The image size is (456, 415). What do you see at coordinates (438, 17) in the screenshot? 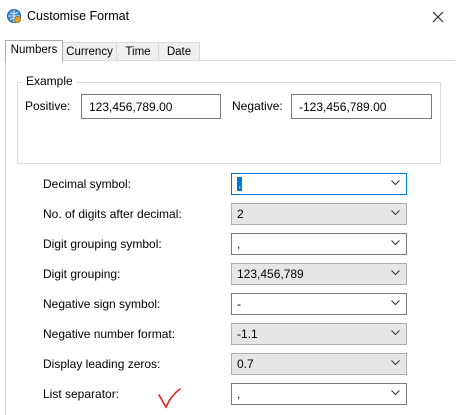
I see `close-icon` at bounding box center [438, 17].